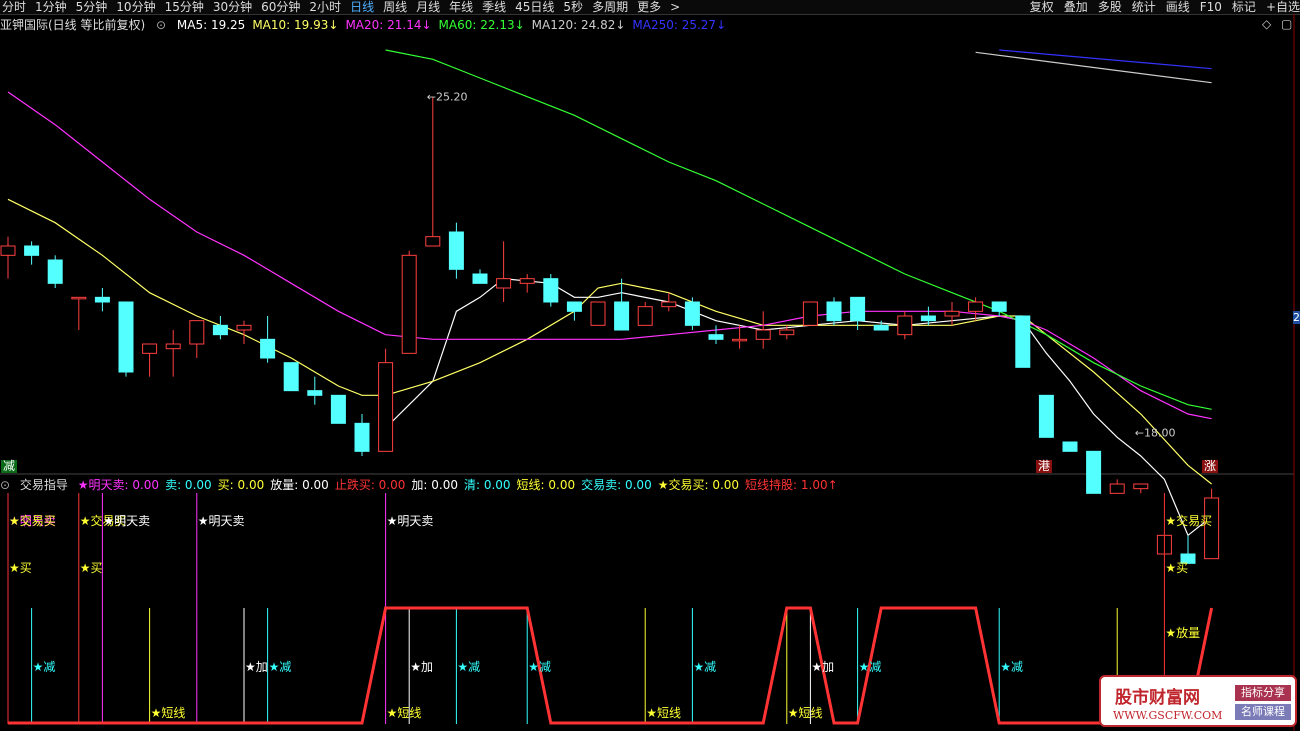 The height and width of the screenshot is (731, 1300). What do you see at coordinates (1182, 632) in the screenshot?
I see `signal-label: ★放量` at bounding box center [1182, 632].